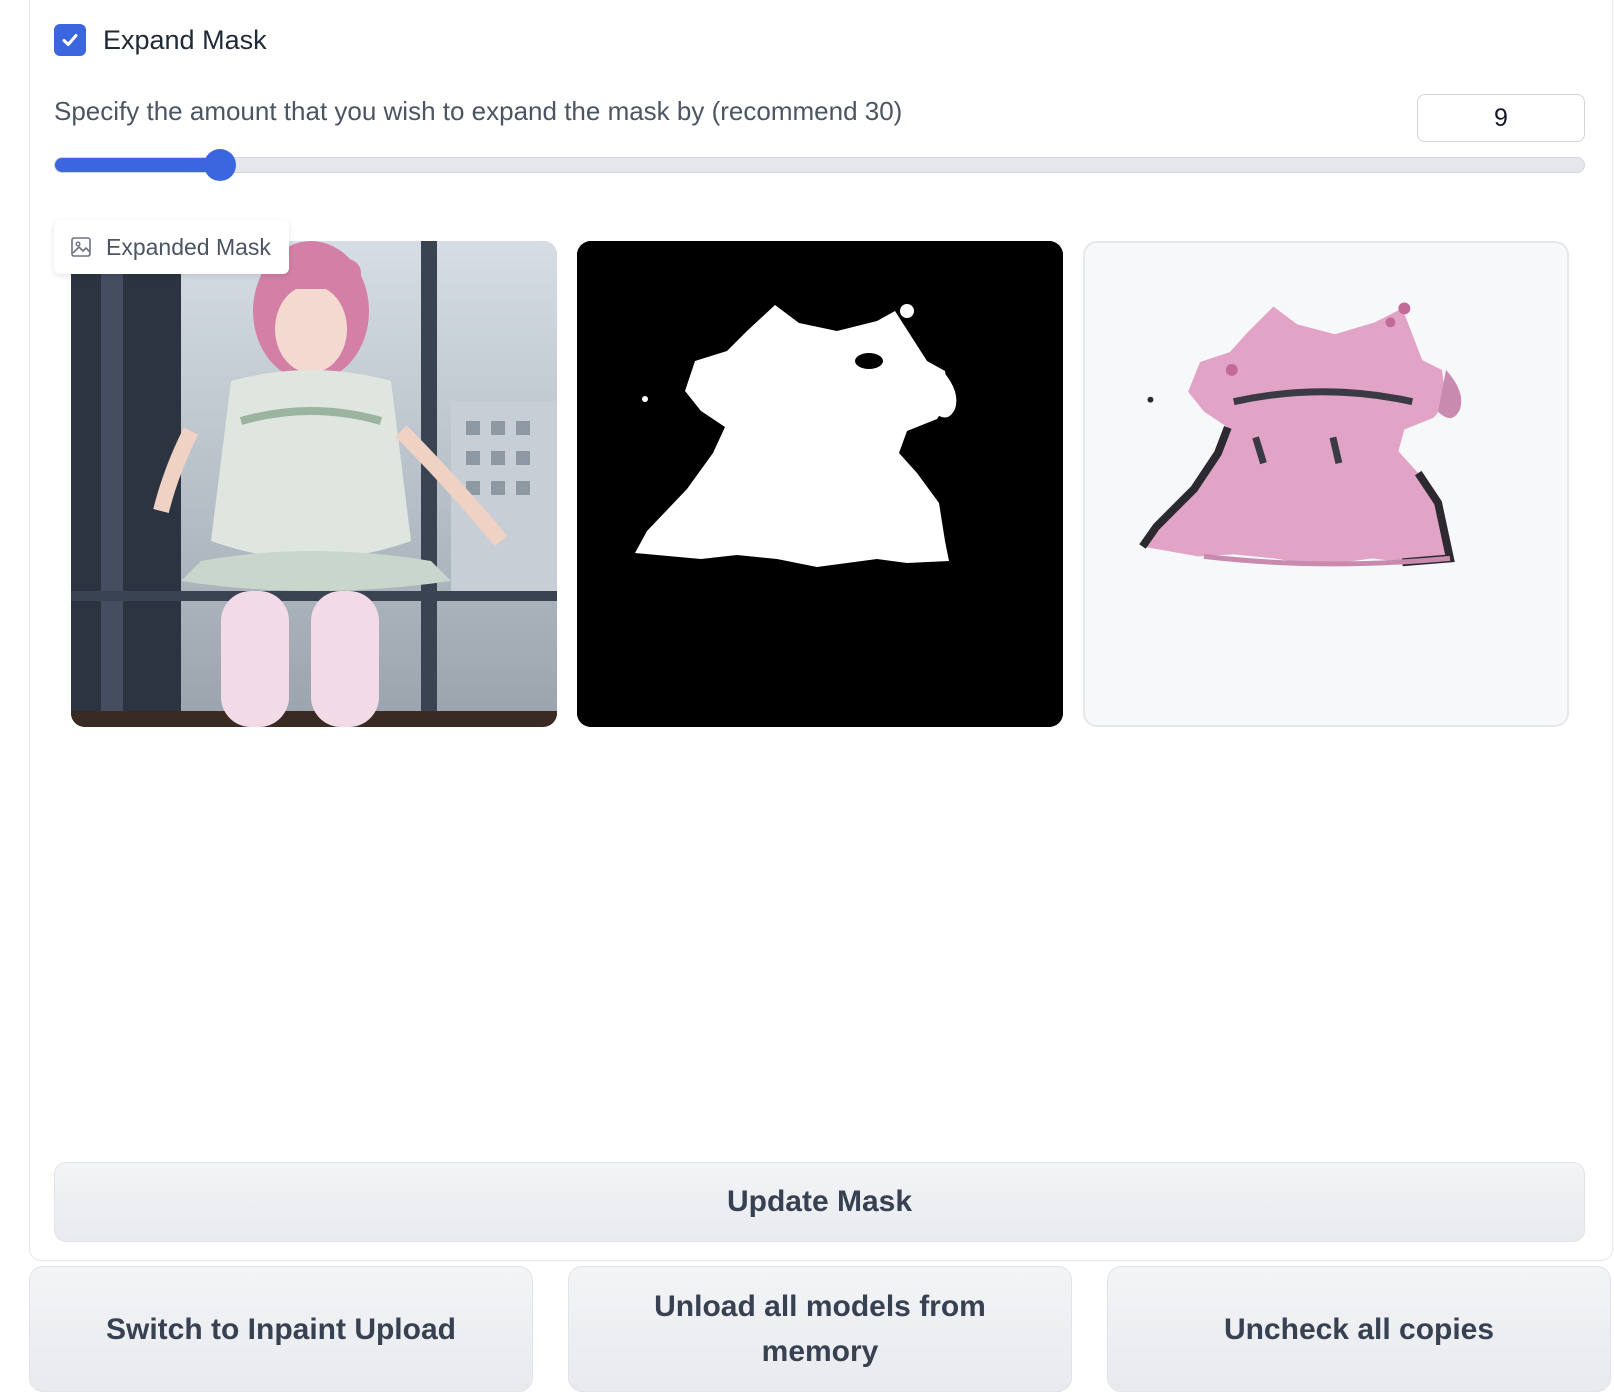 This screenshot has height=1398, width=1614. I want to click on update-mask-button: Update Mask, so click(819, 1202).